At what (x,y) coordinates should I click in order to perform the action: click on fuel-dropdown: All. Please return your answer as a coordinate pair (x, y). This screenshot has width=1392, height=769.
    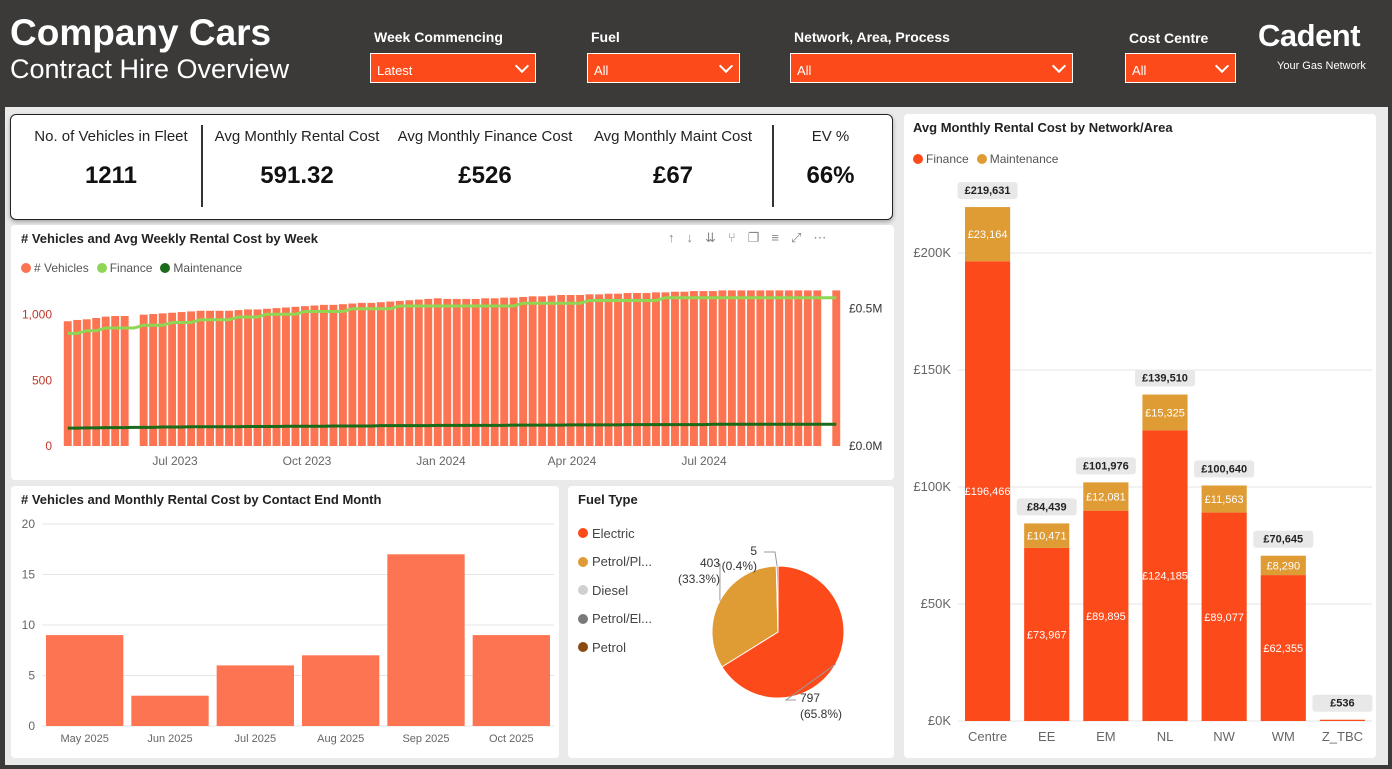
    Looking at the image, I should click on (663, 68).